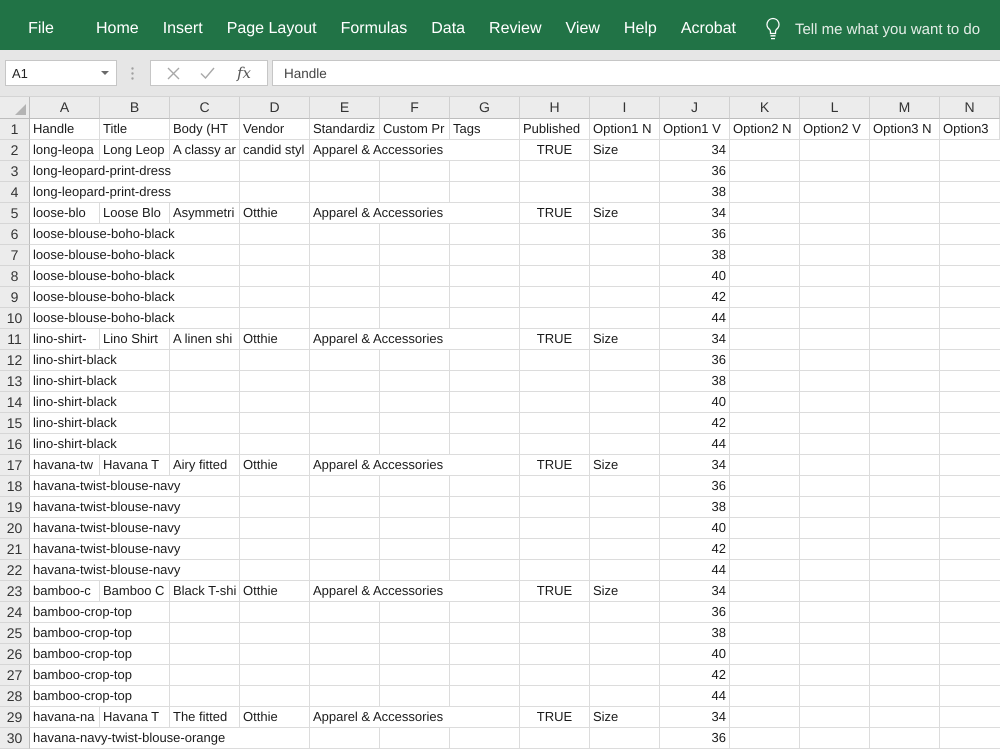 The height and width of the screenshot is (750, 1000). What do you see at coordinates (15, 318) in the screenshot?
I see `row-header: 10` at bounding box center [15, 318].